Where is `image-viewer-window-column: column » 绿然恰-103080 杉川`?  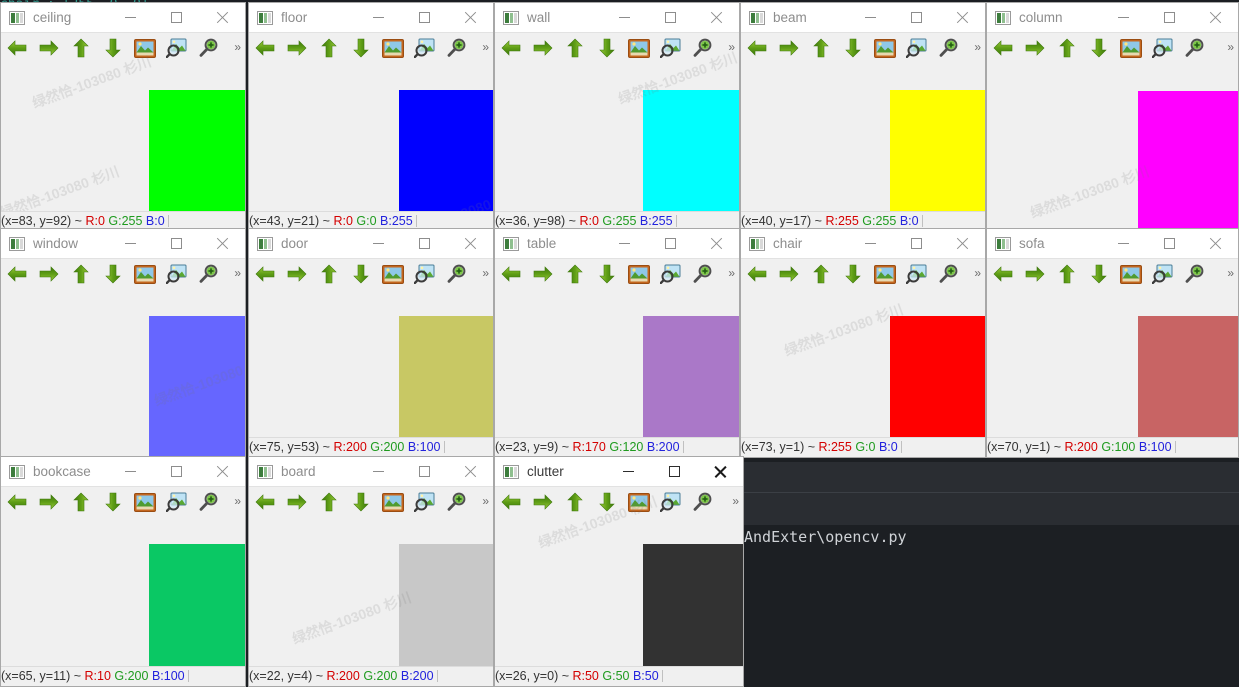 image-viewer-window-column: column » 绿然恰-103080 杉川 is located at coordinates (1112, 116).